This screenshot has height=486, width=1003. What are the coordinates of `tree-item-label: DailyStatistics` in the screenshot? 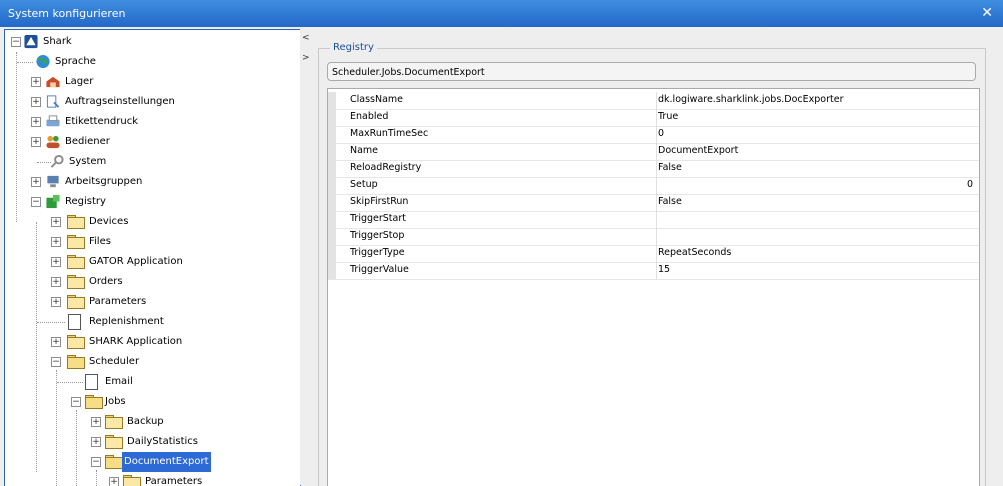 It's located at (163, 441).